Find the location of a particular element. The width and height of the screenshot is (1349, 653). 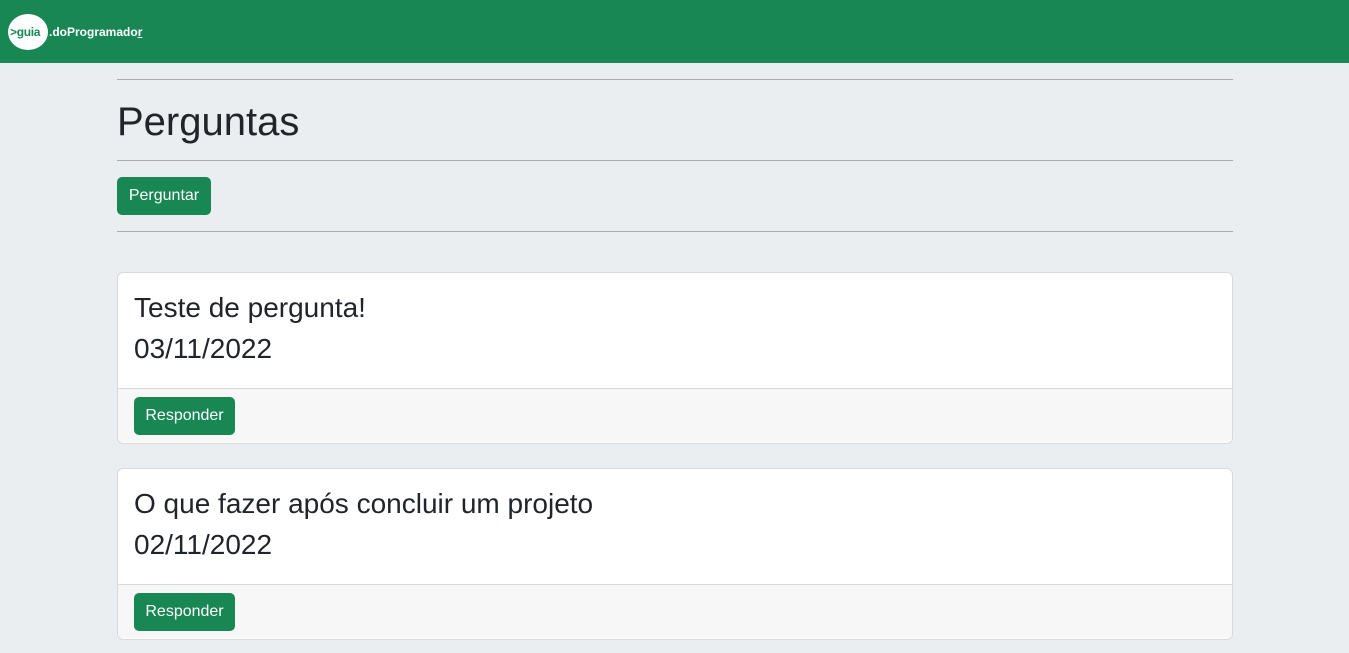

ask-question-button: Perguntar is located at coordinates (164, 196).